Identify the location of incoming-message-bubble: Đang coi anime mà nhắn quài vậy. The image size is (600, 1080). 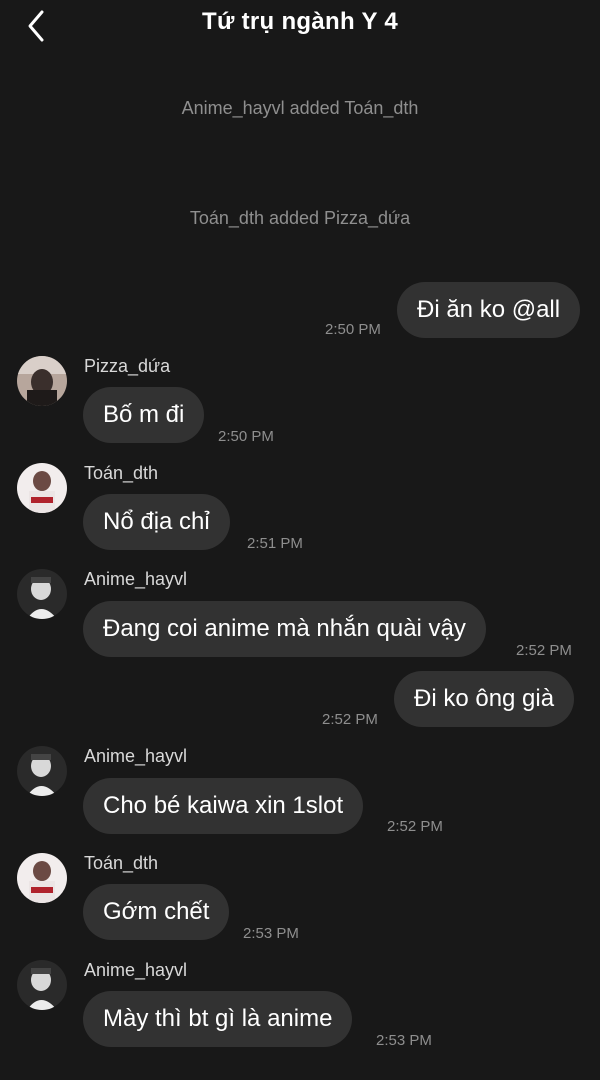
(284, 629).